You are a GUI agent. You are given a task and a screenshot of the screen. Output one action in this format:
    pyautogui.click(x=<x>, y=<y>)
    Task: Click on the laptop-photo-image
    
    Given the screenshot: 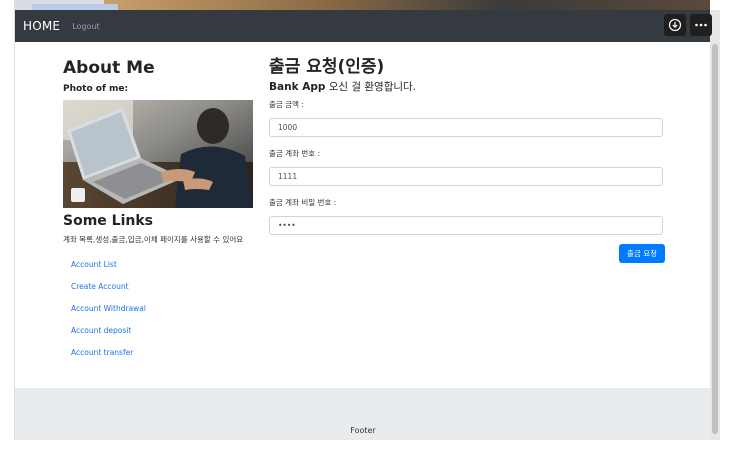 What is the action you would take?
    pyautogui.click(x=158, y=154)
    